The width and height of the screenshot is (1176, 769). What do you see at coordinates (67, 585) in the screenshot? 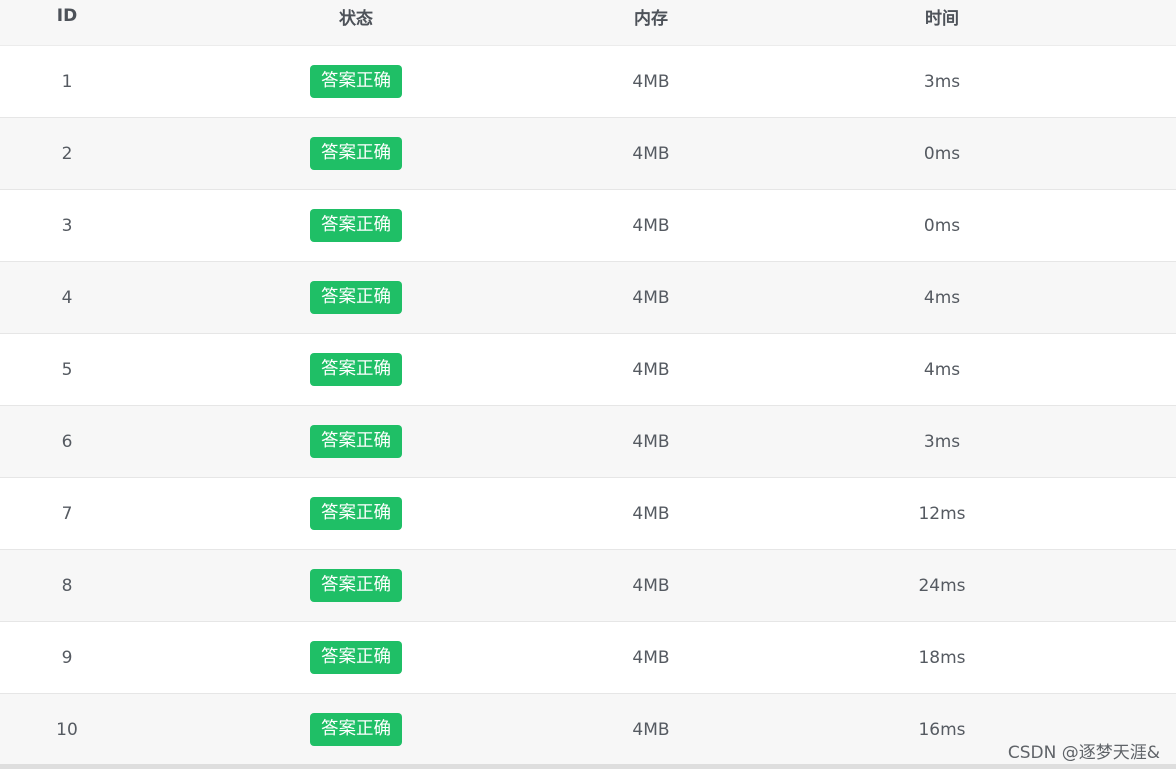
I see `row-id: 8` at bounding box center [67, 585].